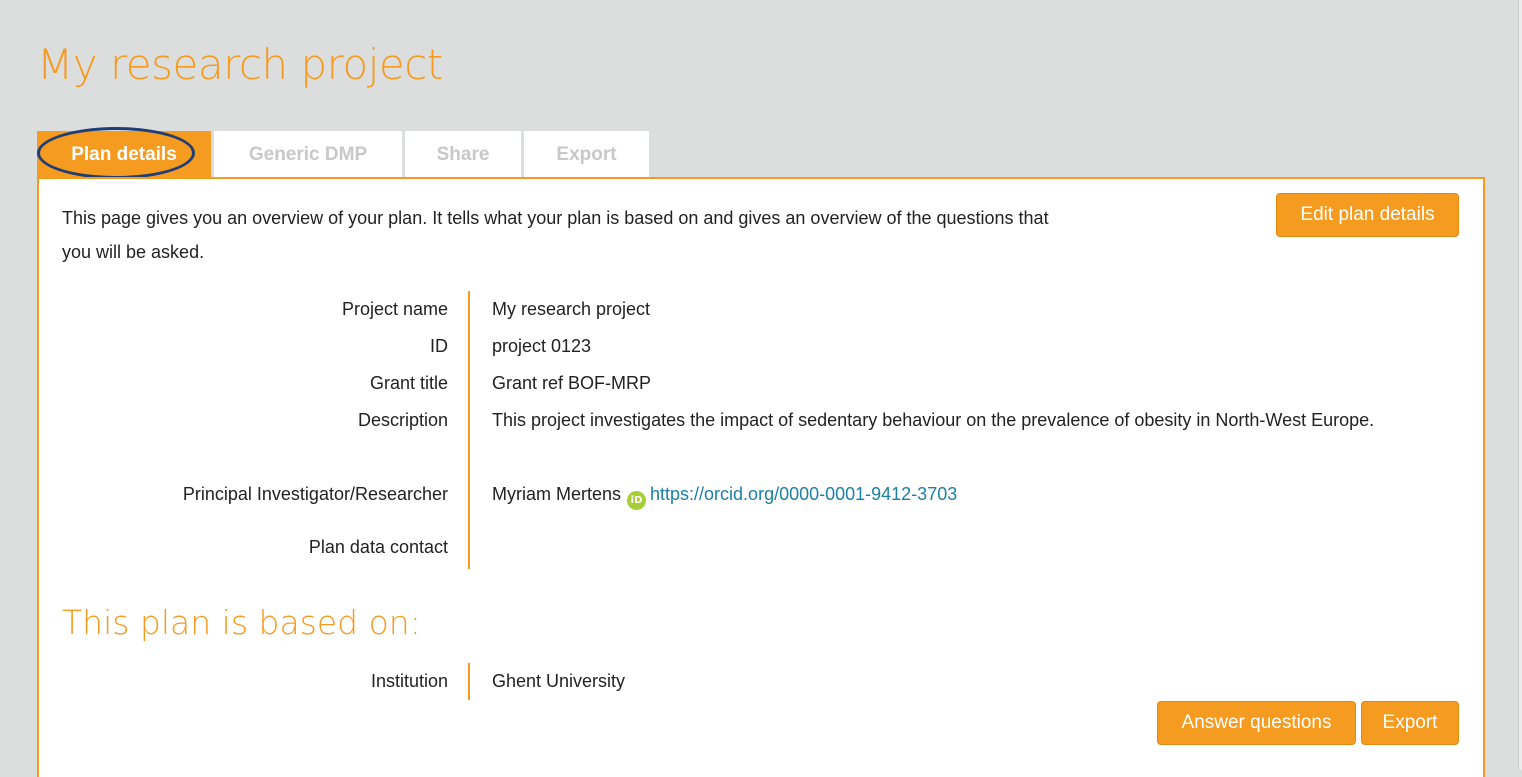  I want to click on tab-export: Export, so click(586, 154).